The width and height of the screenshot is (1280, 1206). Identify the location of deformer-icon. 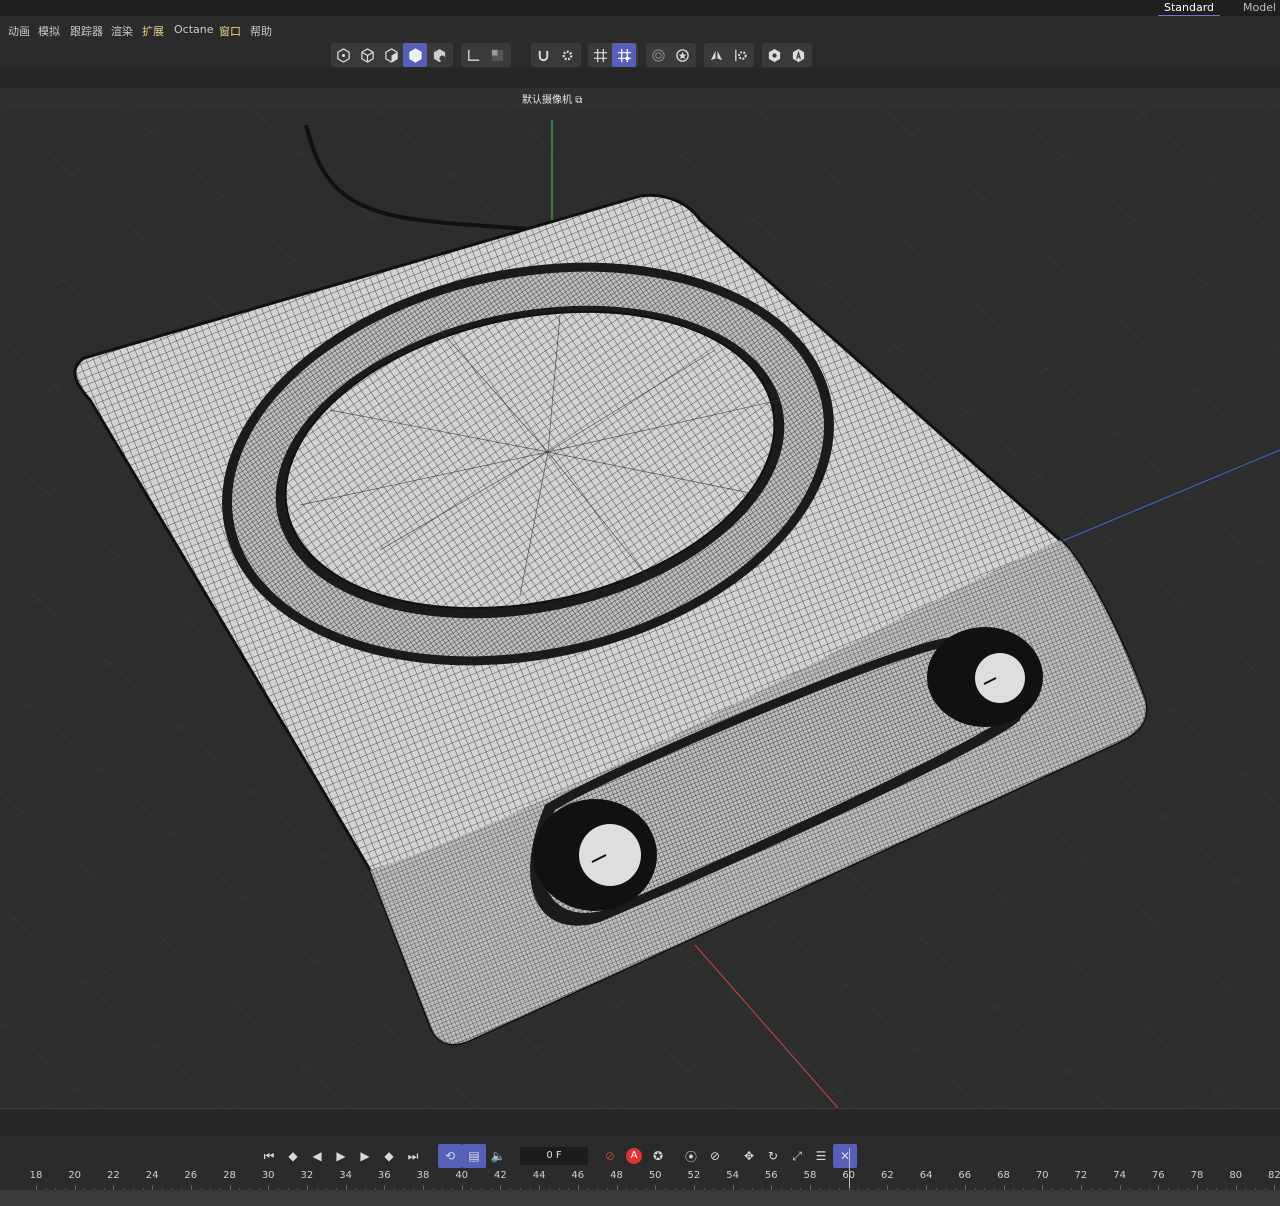
(682, 55).